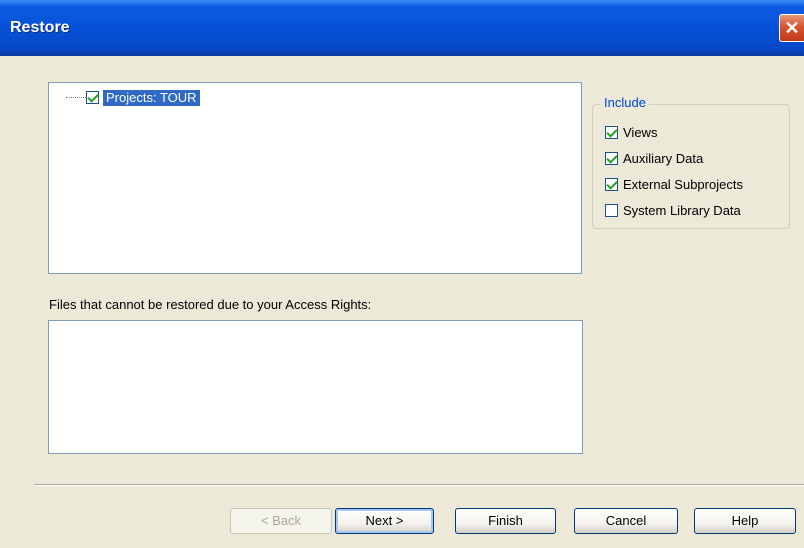  I want to click on include-system-library-data-option: System Library Data, so click(673, 210).